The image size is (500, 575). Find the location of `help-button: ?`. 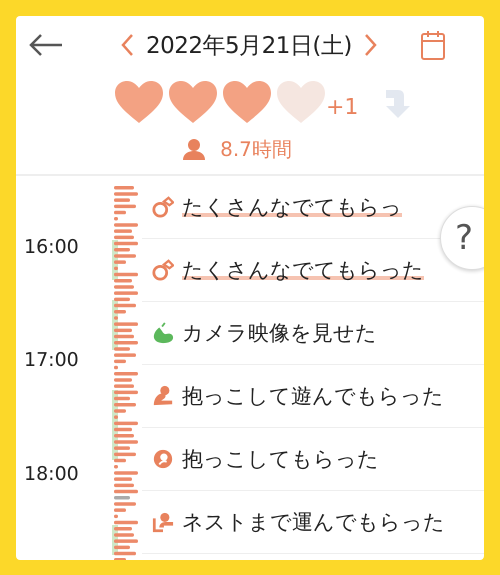

help-button: ? is located at coordinates (462, 238).